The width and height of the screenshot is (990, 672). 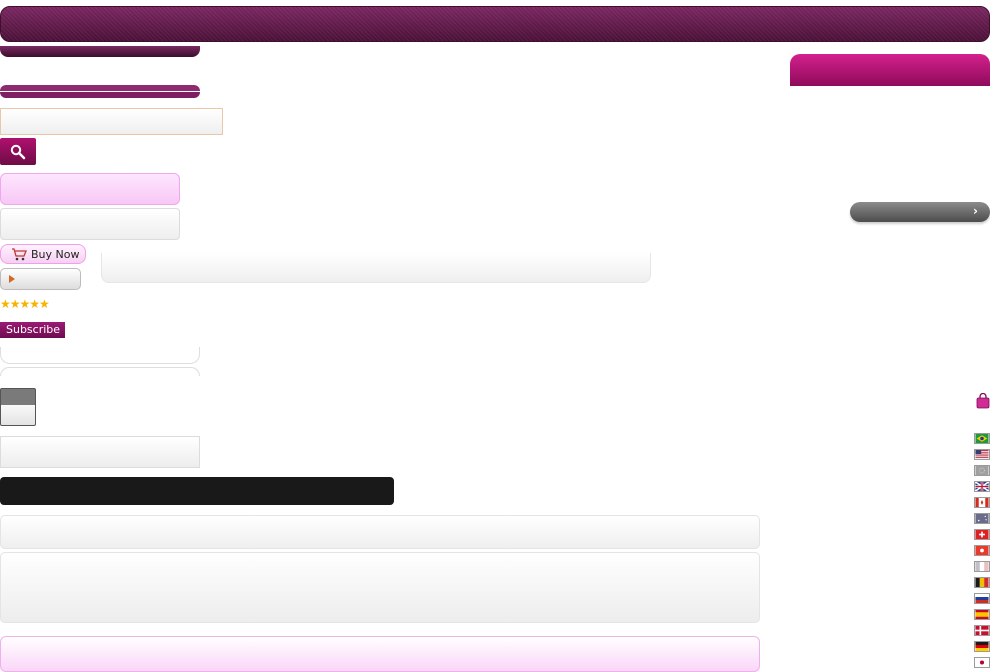 I want to click on flag-eu, so click(x=982, y=470).